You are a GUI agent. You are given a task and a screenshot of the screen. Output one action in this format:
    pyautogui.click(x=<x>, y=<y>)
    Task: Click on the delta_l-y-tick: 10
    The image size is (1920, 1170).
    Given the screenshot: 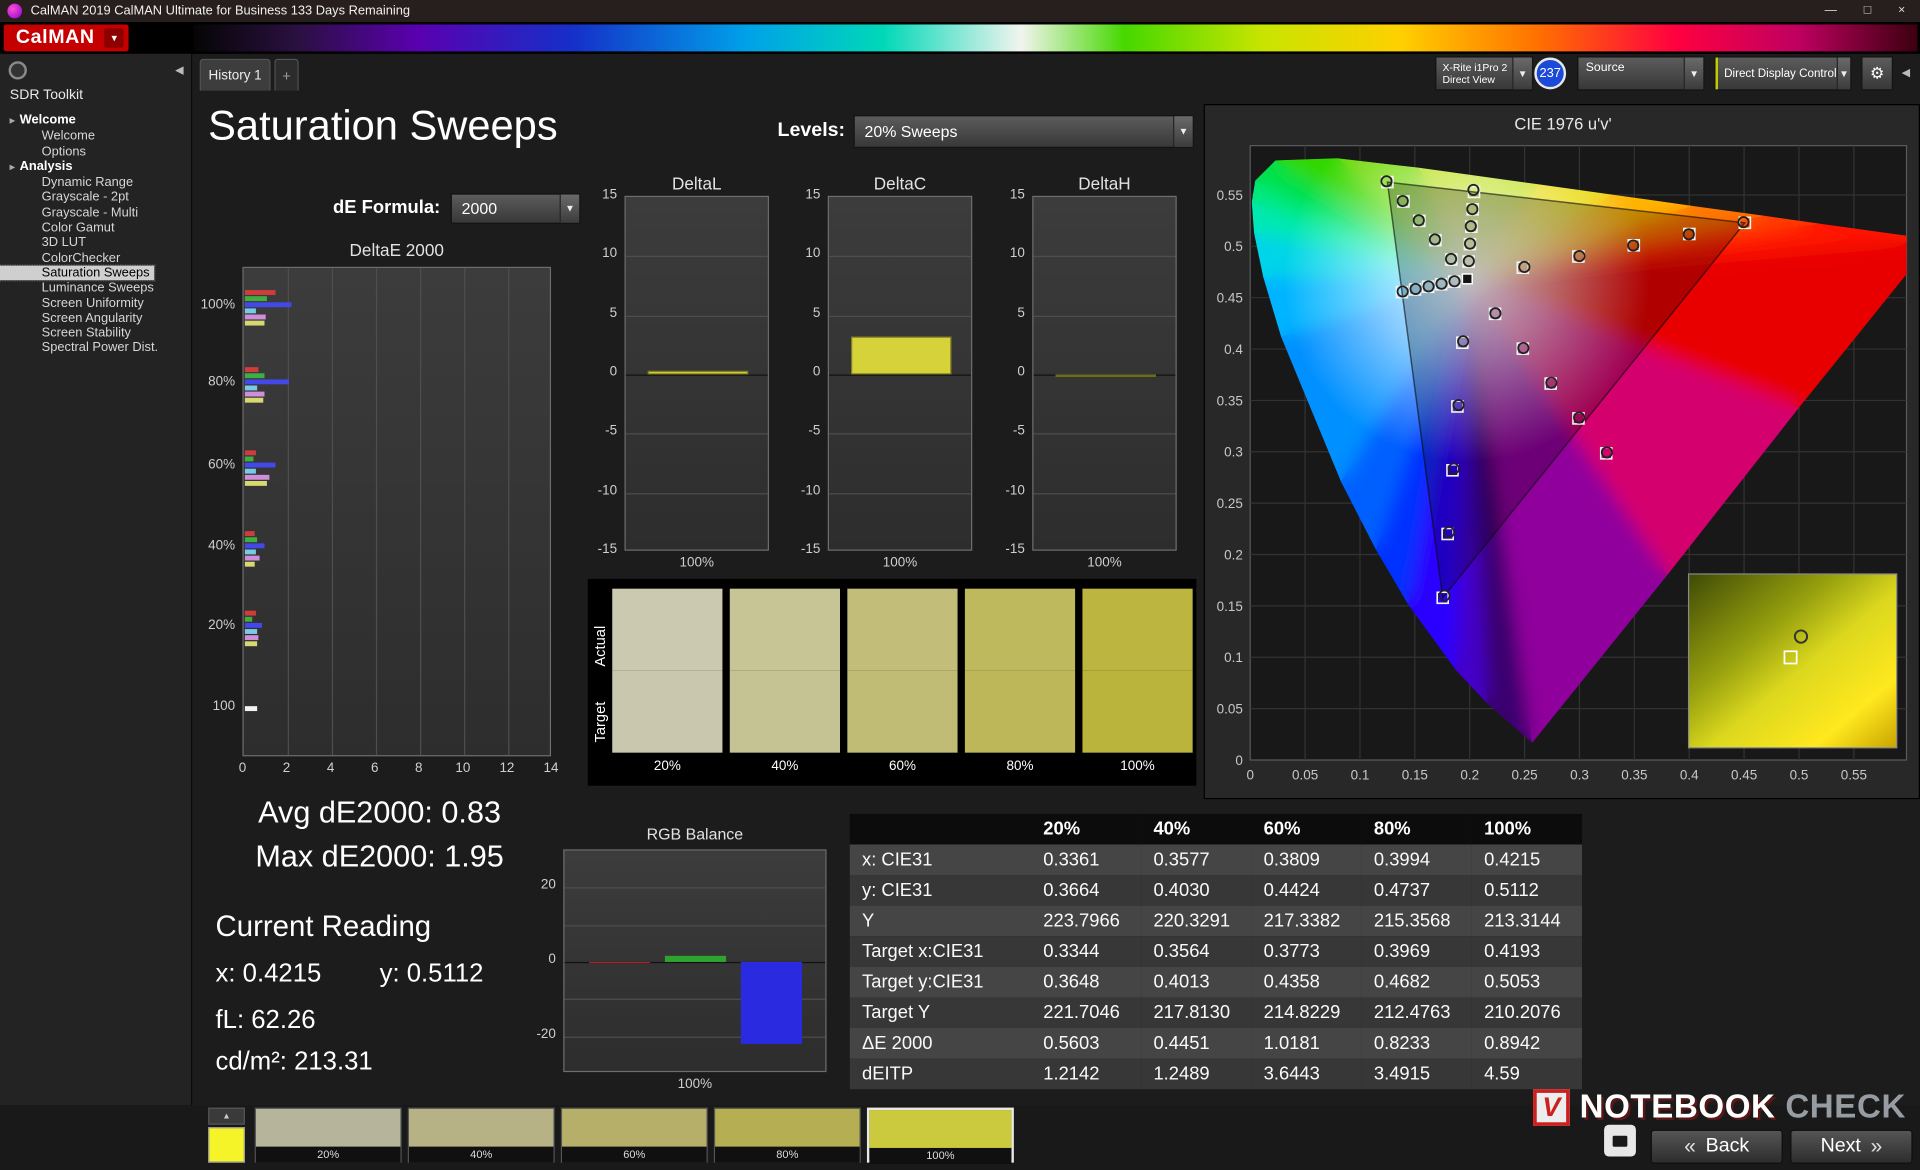 What is the action you would take?
    pyautogui.click(x=610, y=254)
    